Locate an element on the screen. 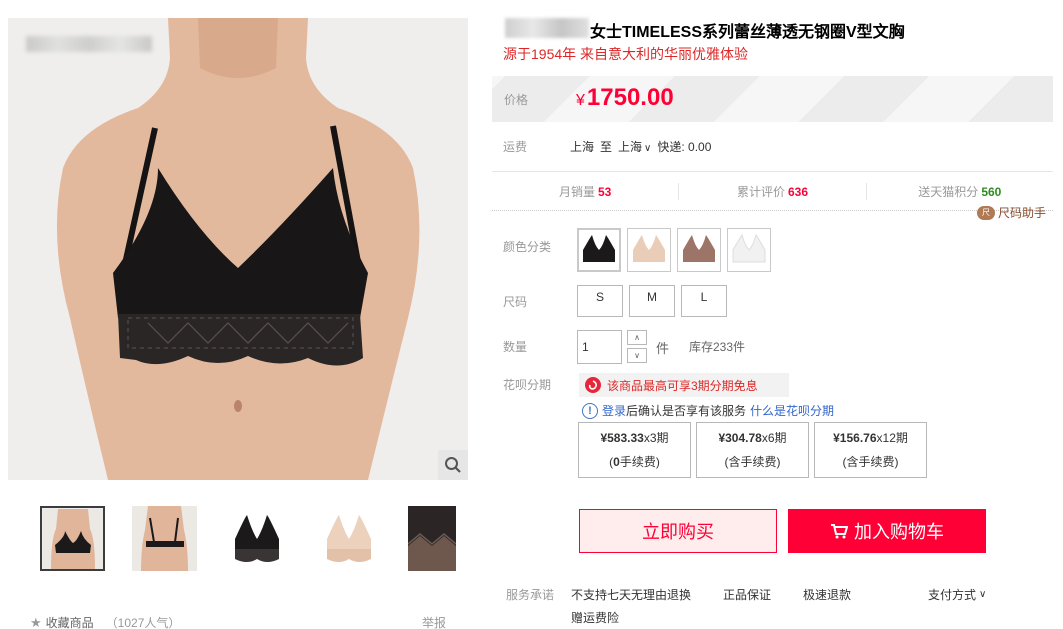 This screenshot has width=1063, height=629. swatch-white-image is located at coordinates (749, 248).